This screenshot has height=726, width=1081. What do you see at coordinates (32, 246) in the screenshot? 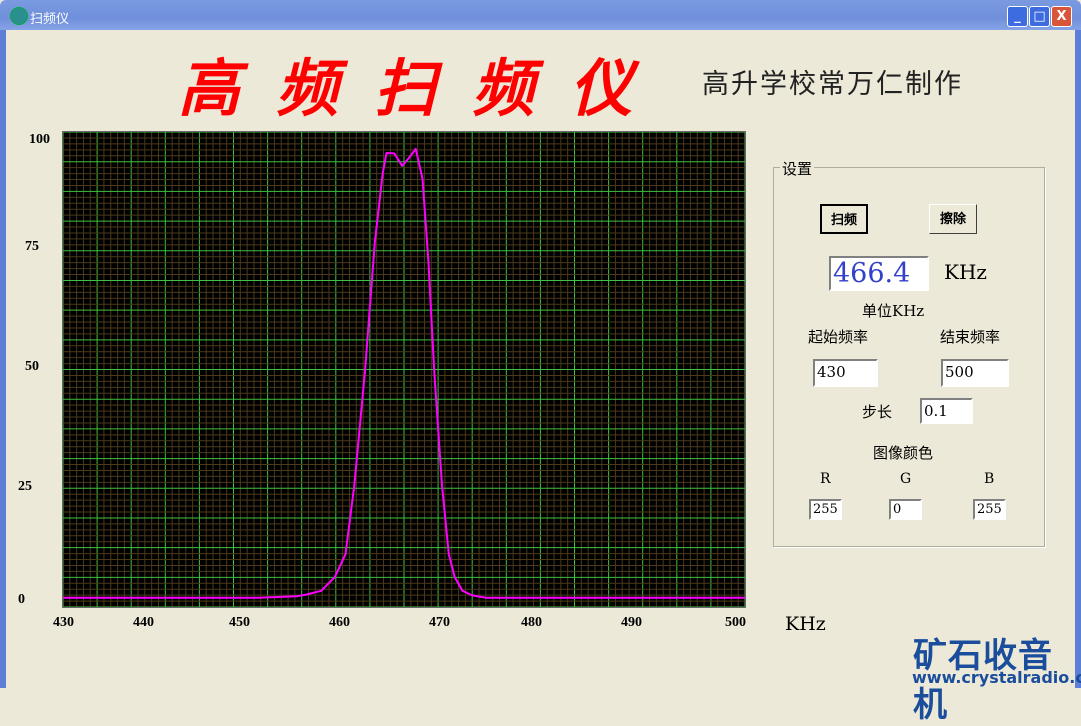
I see `y-tick-label: 75` at bounding box center [32, 246].